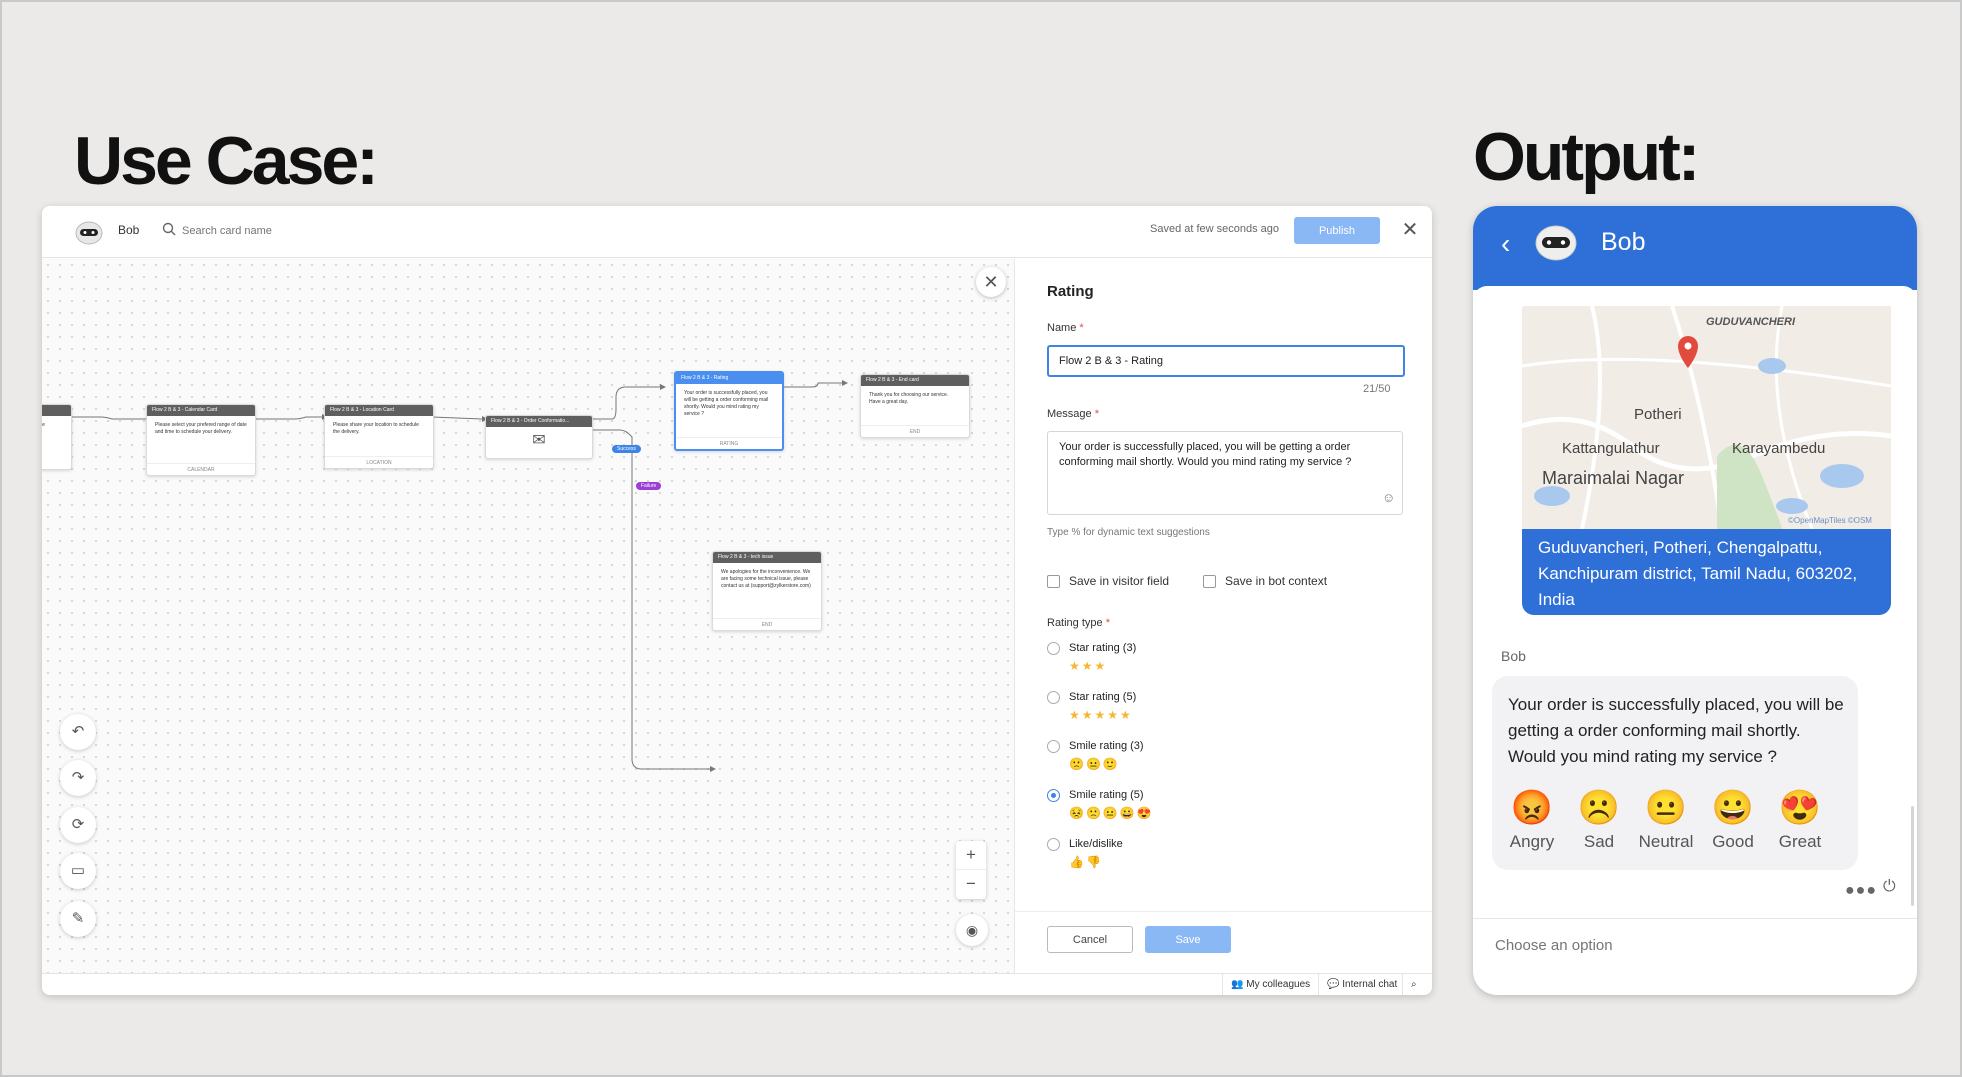 The width and height of the screenshot is (1962, 1077). I want to click on more-options-icon: ●●●, so click(1861, 891).